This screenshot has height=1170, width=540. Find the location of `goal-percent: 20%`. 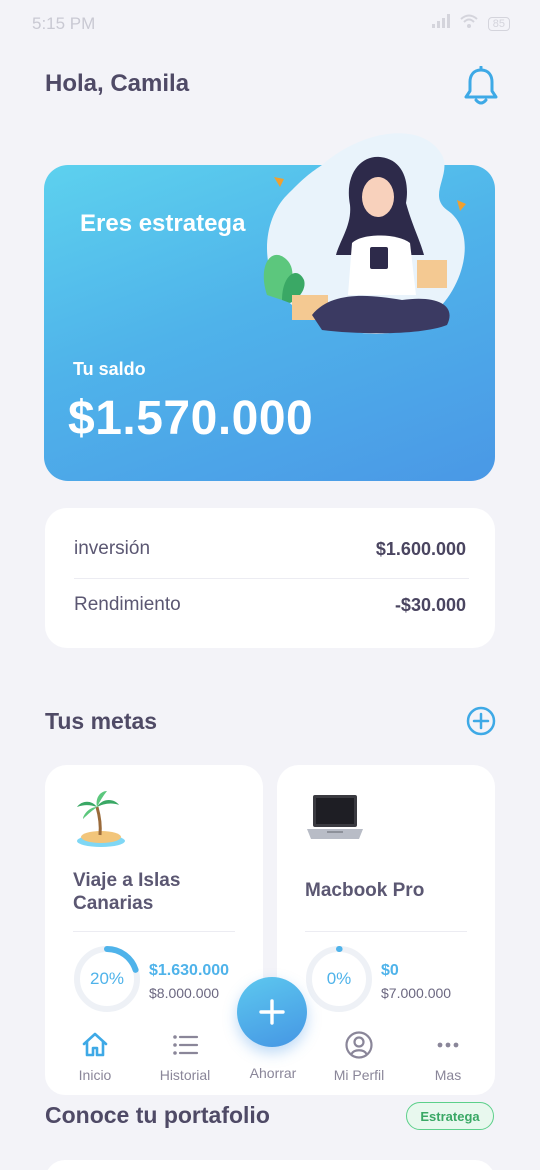

goal-percent: 20% is located at coordinates (107, 978).